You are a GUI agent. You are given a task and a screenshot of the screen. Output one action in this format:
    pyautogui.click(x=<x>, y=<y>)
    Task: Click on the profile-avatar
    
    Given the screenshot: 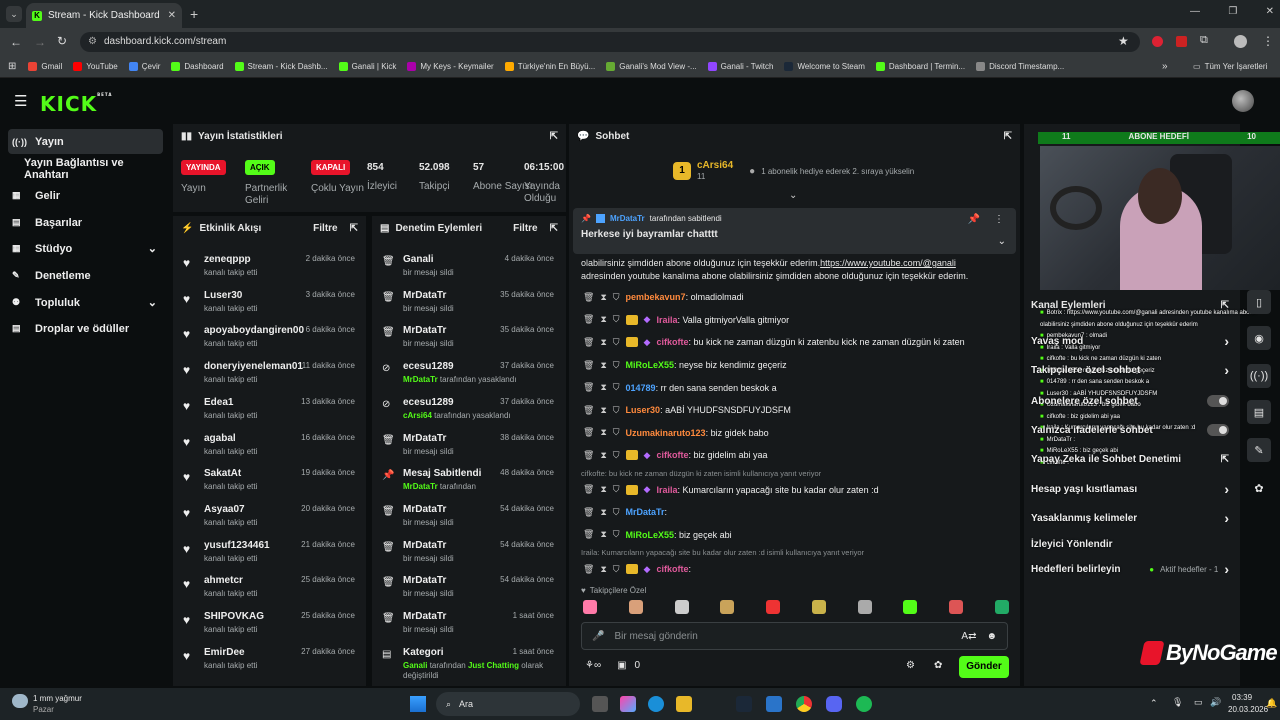 What is the action you would take?
    pyautogui.click(x=1240, y=41)
    